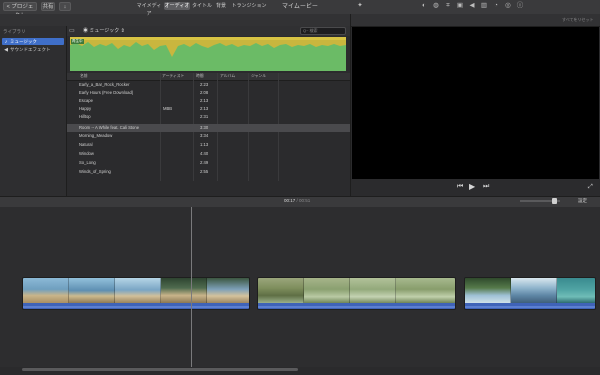 This screenshot has height=375, width=600. What do you see at coordinates (204, 92) in the screenshot?
I see `song-time: 2:08` at bounding box center [204, 92].